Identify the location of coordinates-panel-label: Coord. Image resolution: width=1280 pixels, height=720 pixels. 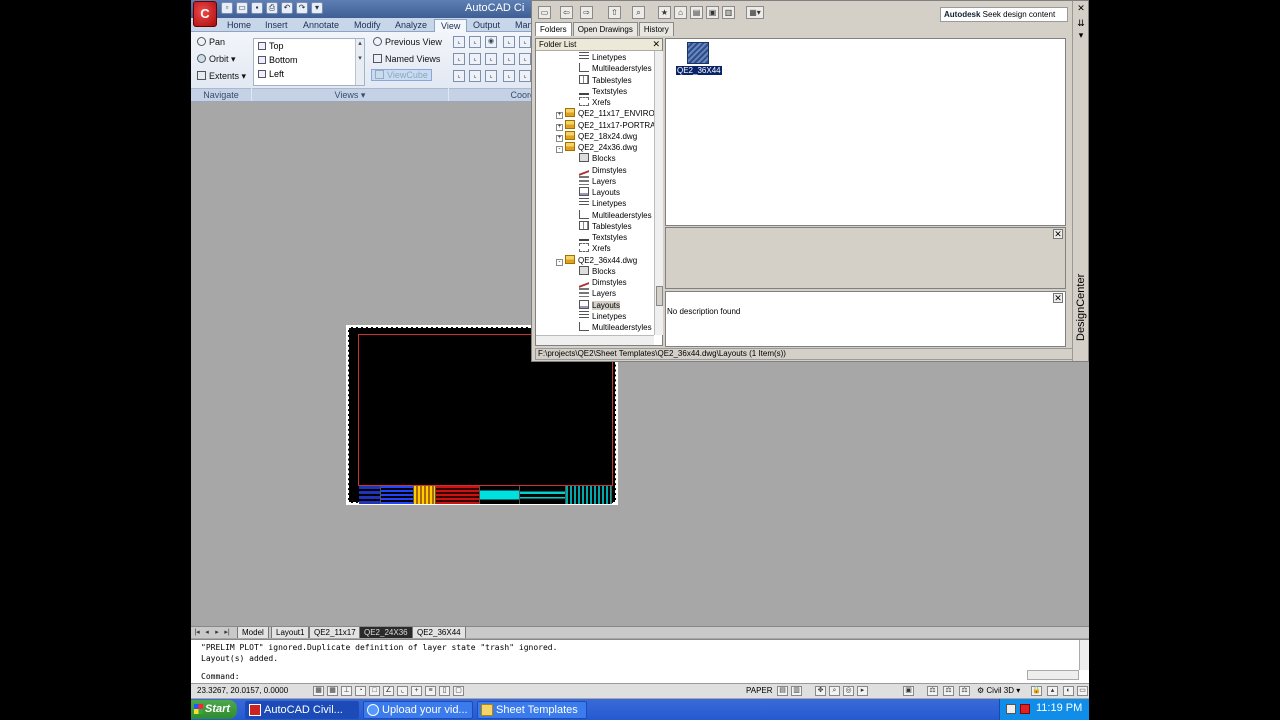
(494, 94).